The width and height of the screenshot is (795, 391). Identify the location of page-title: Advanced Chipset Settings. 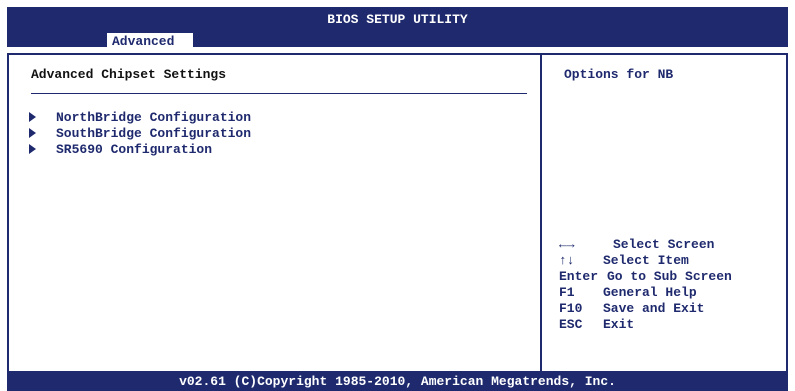
(129, 74).